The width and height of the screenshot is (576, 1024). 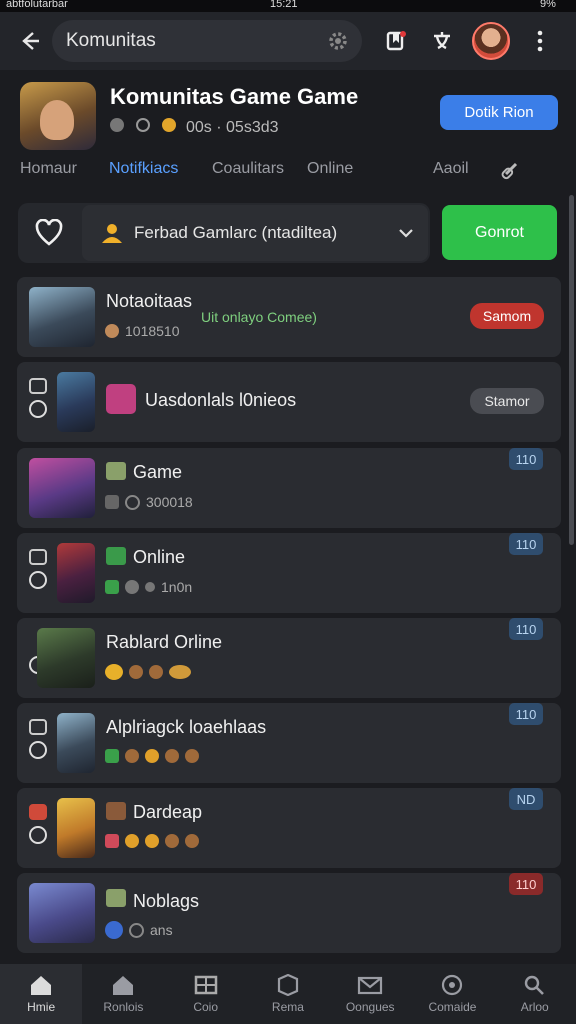 I want to click on item-name: Rablard Orline, so click(x=164, y=642).